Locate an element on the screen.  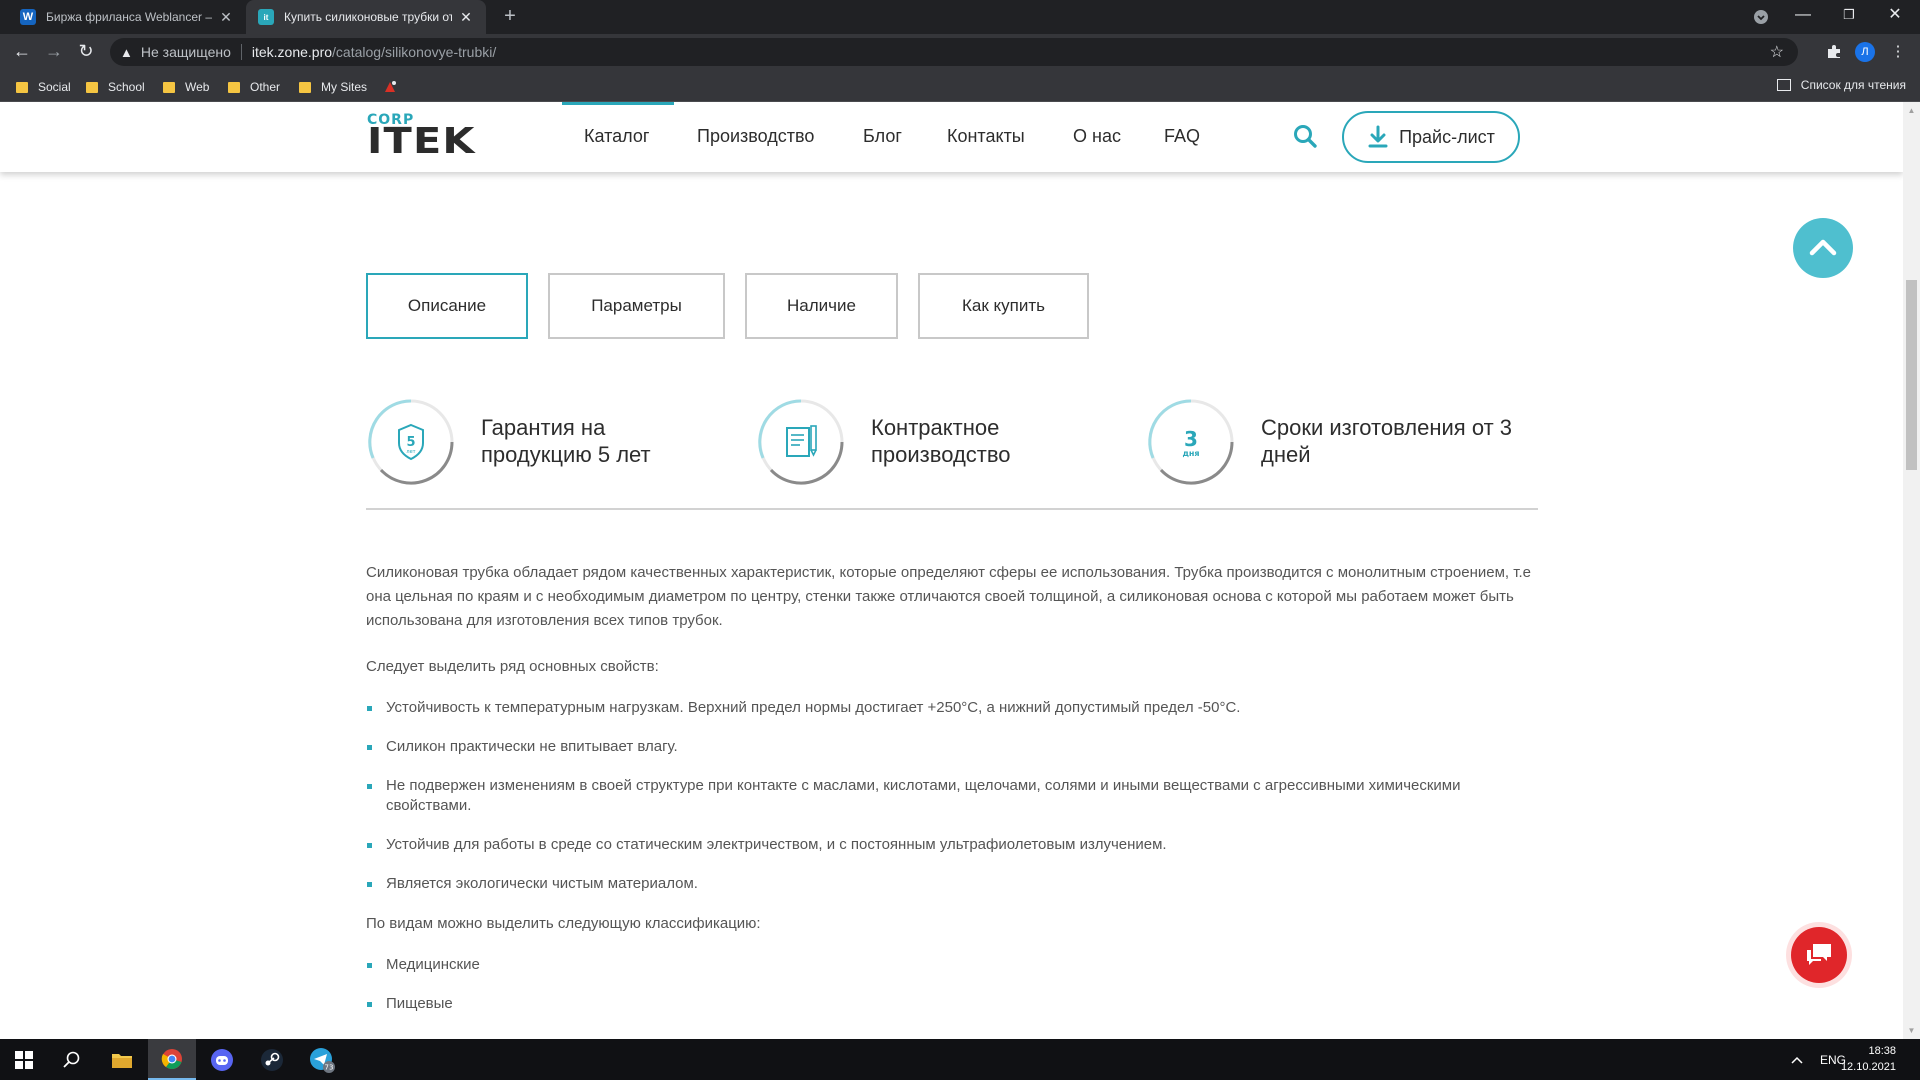
tab-description: Описание is located at coordinates (447, 306).